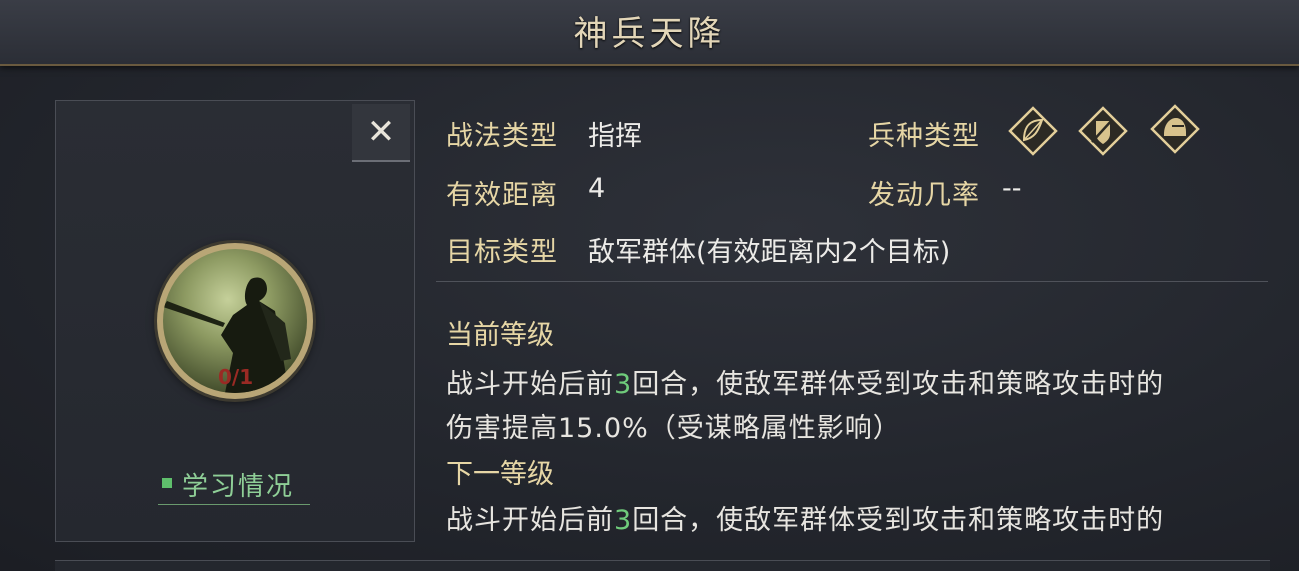  Describe the element at coordinates (673, 428) in the screenshot. I see `current-level-line2: 伤害提高15.0%（受谋略属性影响）` at that location.